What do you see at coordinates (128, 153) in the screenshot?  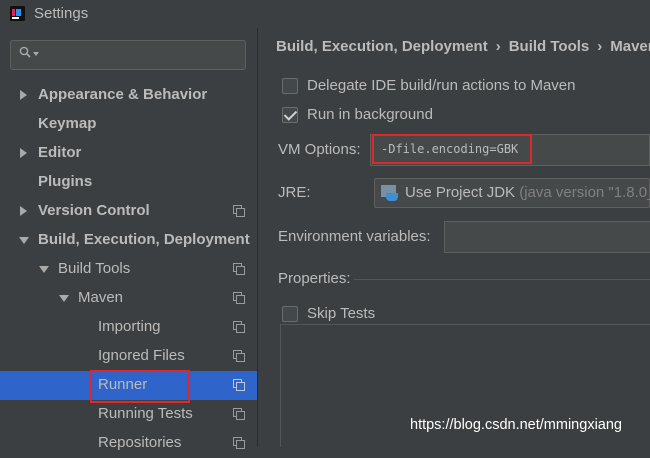 I see `sidebar-item-editor: Editor` at bounding box center [128, 153].